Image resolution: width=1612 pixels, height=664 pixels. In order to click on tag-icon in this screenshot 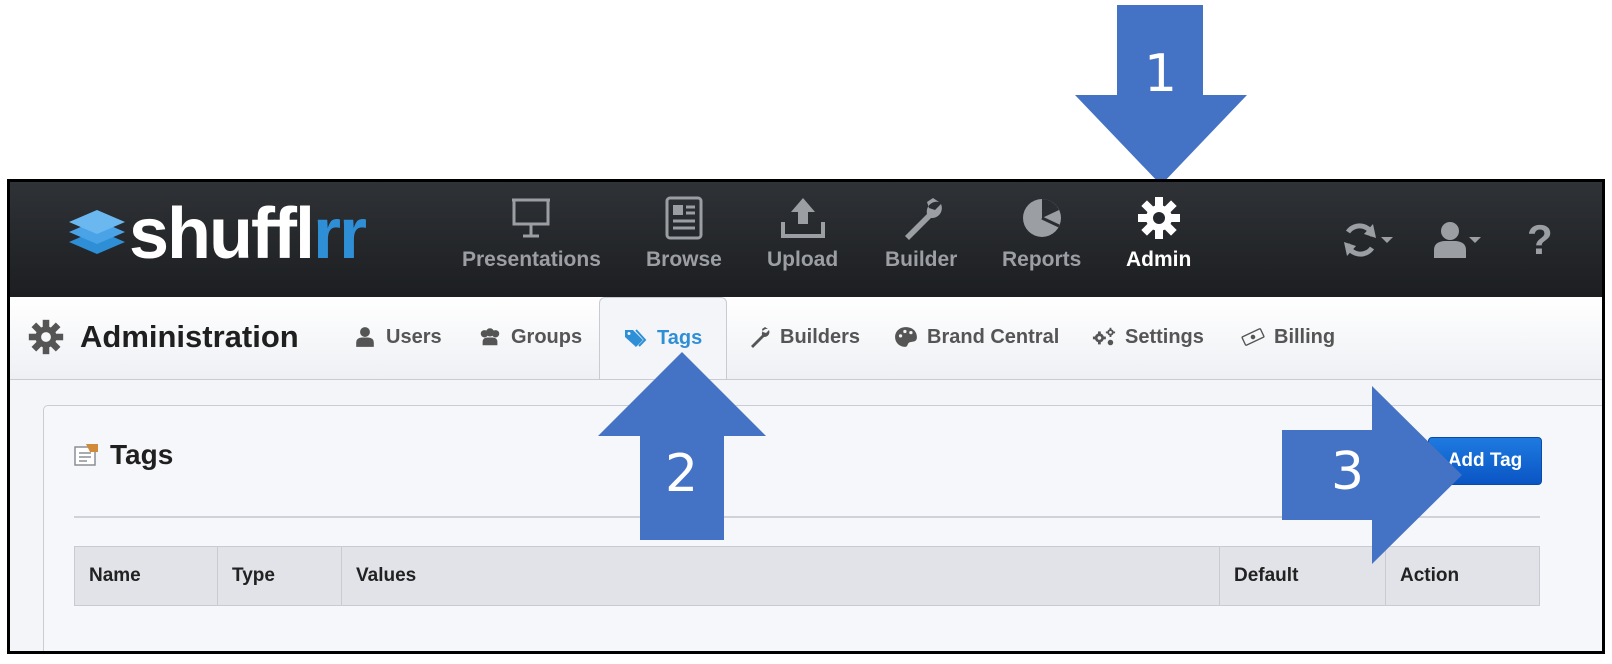, I will do `click(636, 339)`.